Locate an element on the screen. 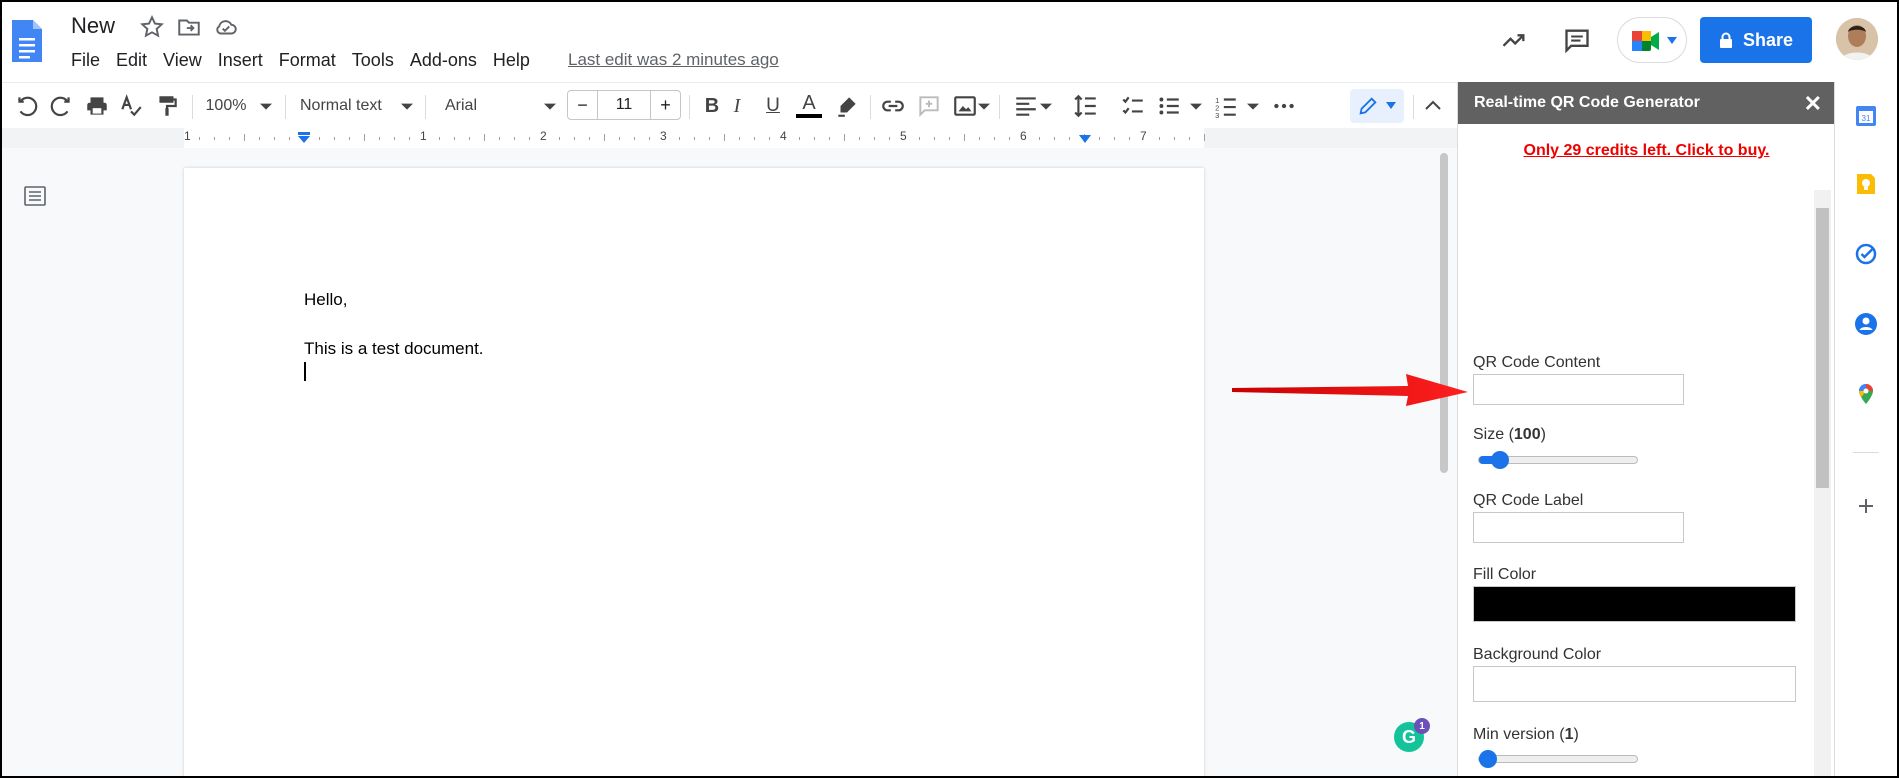 This screenshot has width=1899, height=778. insert-image-icon is located at coordinates (965, 106).